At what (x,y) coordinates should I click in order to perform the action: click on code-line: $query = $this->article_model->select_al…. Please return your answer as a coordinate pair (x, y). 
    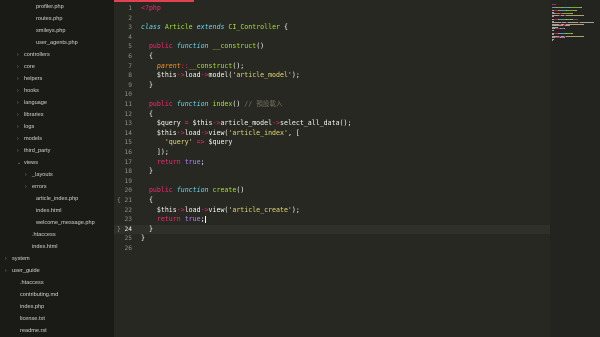
    Looking at the image, I should click on (246, 124).